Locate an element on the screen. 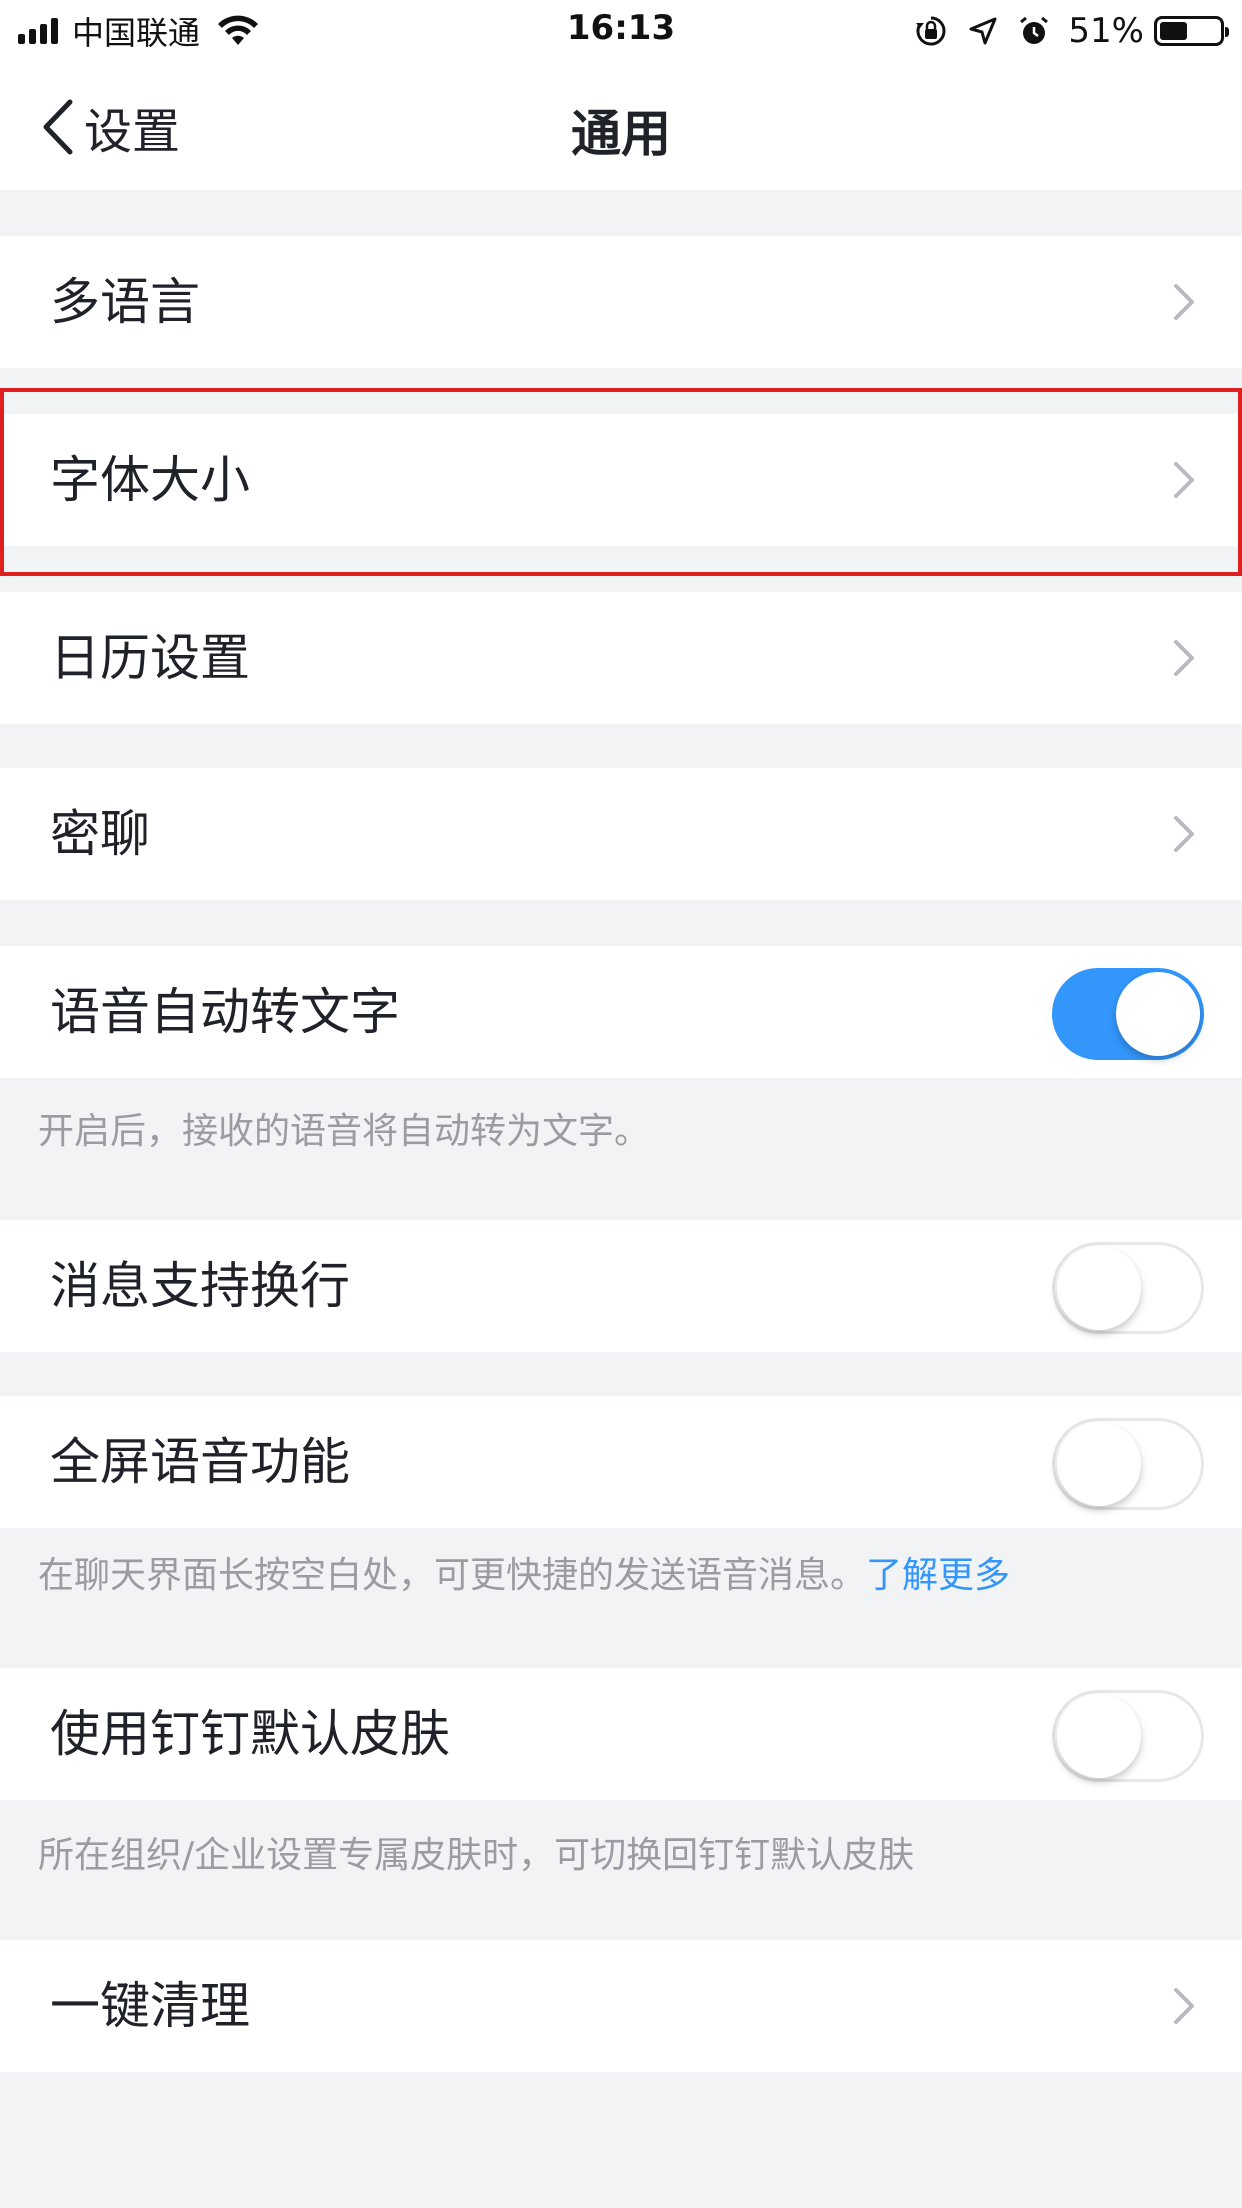 The image size is (1242, 2208). settings-item-label: 密聊 is located at coordinates (100, 834).